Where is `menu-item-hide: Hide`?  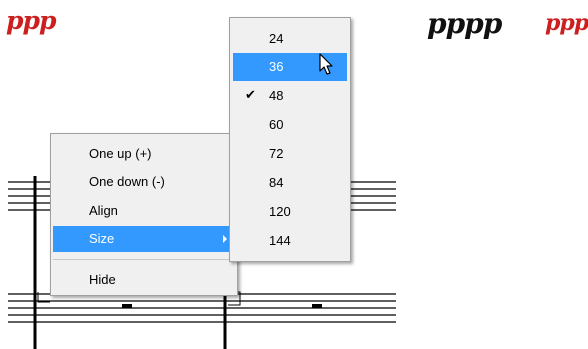 menu-item-hide: Hide is located at coordinates (144, 280).